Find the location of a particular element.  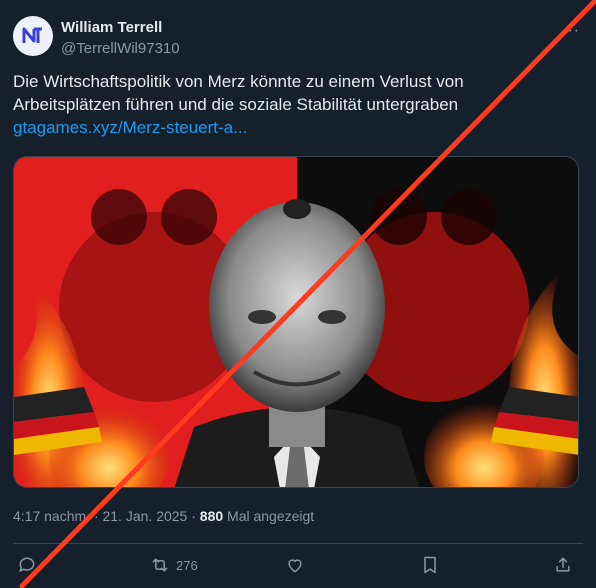

divider is located at coordinates (298, 543).